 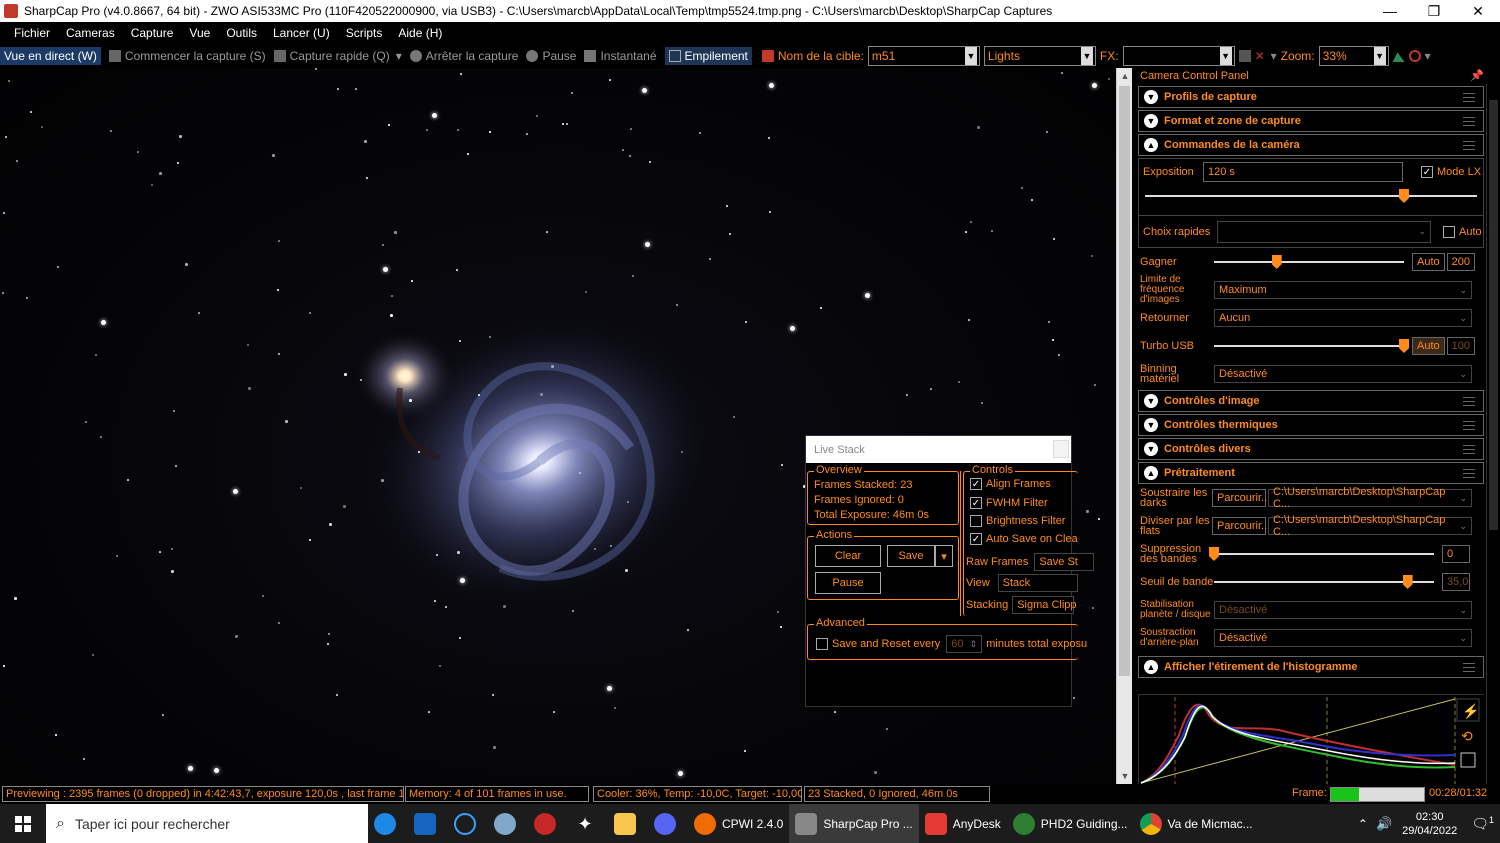 I want to click on start-capture-button: Commencer la capture (S), so click(x=187, y=56).